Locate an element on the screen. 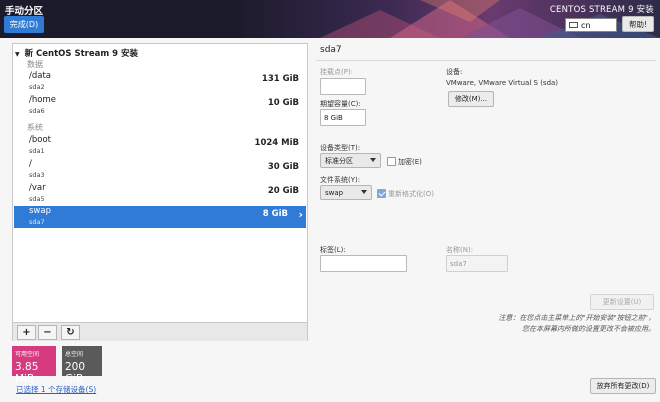 The image size is (660, 402). filesystem-value: swap is located at coordinates (334, 192).